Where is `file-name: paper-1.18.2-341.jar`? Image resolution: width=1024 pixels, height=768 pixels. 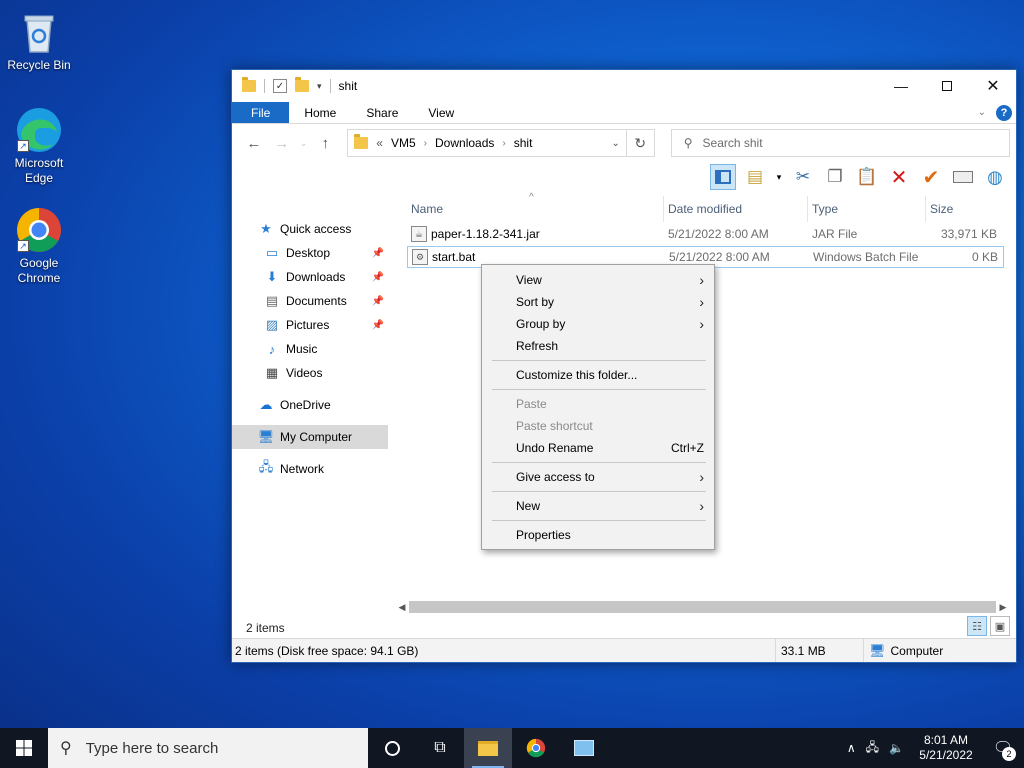
file-name: paper-1.18.2-341.jar is located at coordinates (485, 234).